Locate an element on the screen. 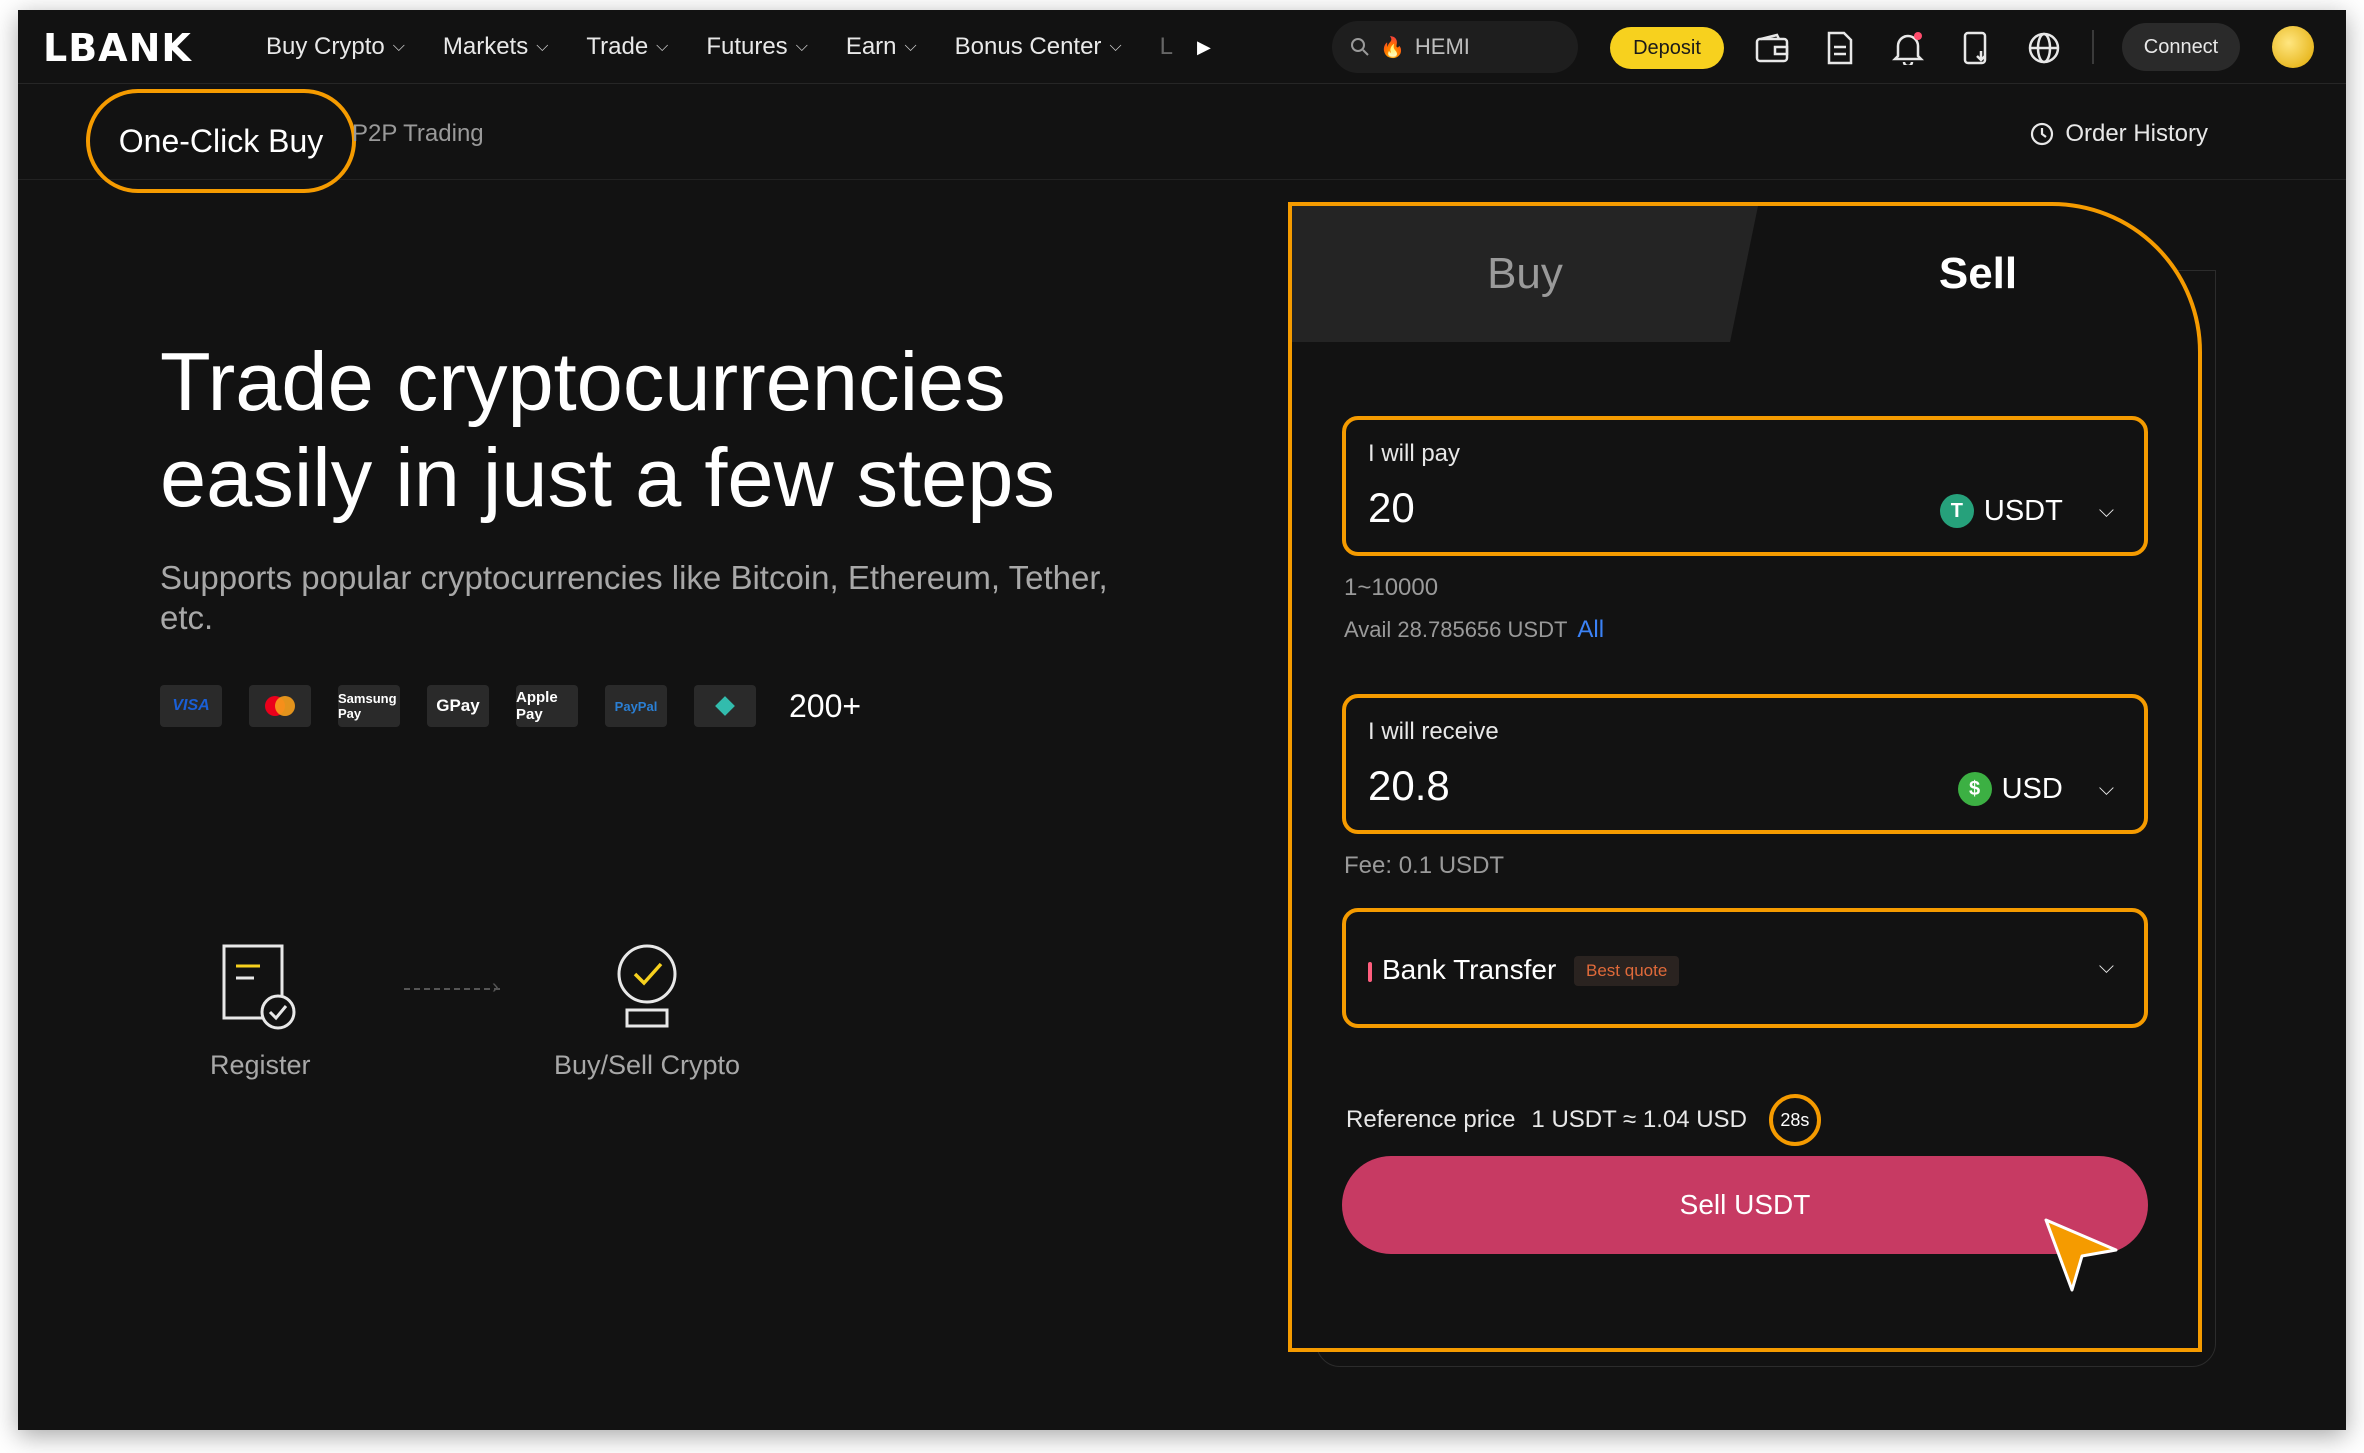 The image size is (2364, 1453). tab-sell: Sell is located at coordinates (1978, 274).